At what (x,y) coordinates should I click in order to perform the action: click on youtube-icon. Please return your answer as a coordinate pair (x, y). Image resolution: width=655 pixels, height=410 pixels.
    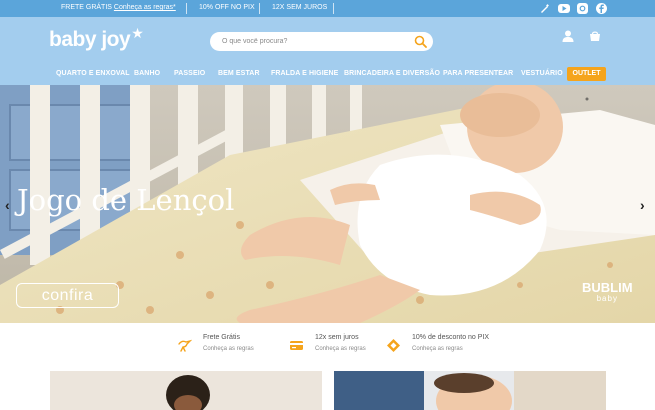
    Looking at the image, I should click on (564, 8).